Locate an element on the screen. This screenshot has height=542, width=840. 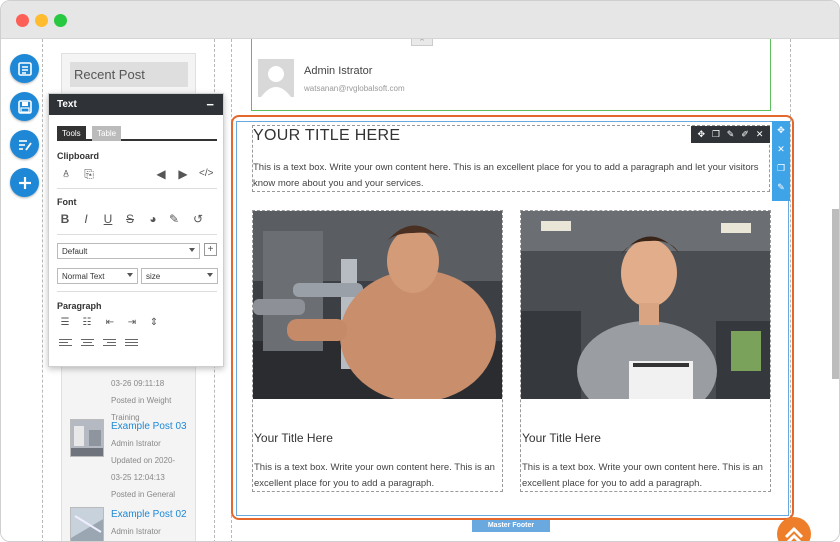
scroll-top-button is located at coordinates (794, 529).